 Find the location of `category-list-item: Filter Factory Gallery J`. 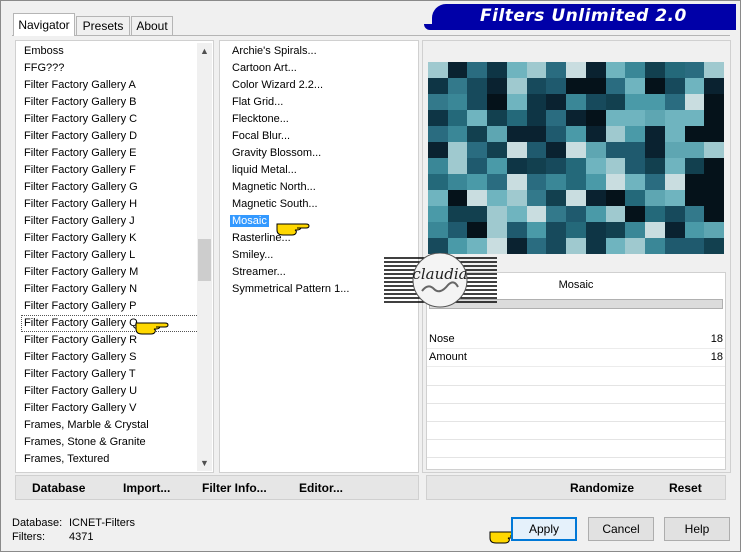

category-list-item: Filter Factory Gallery J is located at coordinates (111, 221).